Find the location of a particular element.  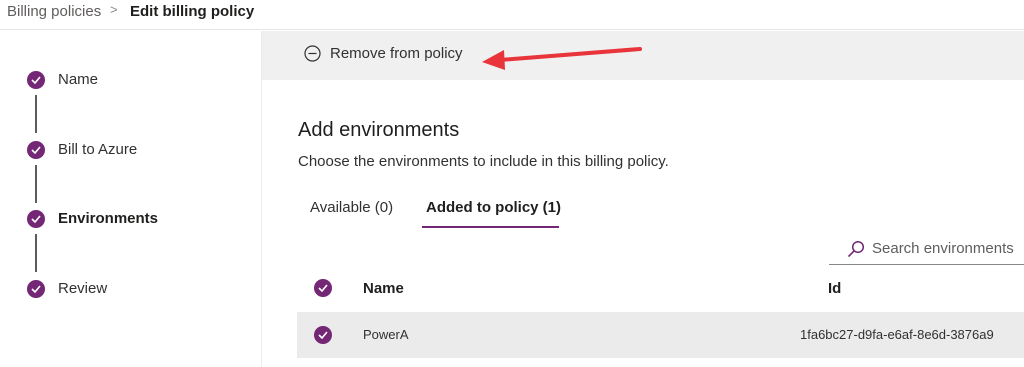

remove-from-policy-button: Remove from policy is located at coordinates (383, 53).